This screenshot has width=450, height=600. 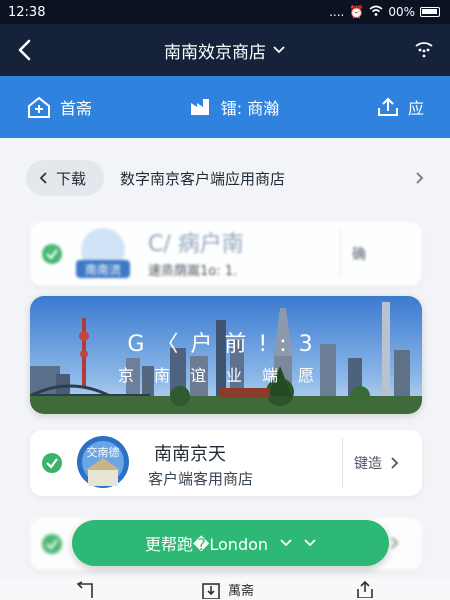 I want to click on bottom-tab-right, so click(x=365, y=589).